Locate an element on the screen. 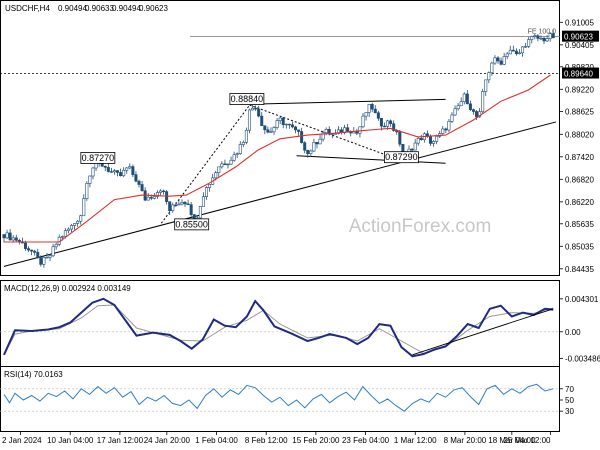 This screenshot has height=450, width=600. time-tick-label: 24 Jan 20:00 is located at coordinates (167, 440).